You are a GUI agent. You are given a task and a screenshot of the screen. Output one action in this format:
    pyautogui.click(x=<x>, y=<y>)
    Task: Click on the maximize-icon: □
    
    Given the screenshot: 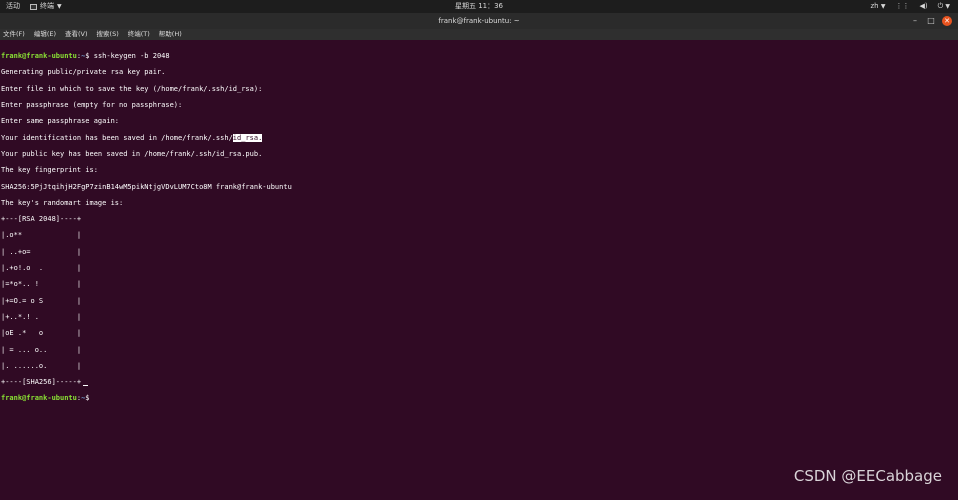 What is the action you would take?
    pyautogui.click(x=931, y=21)
    